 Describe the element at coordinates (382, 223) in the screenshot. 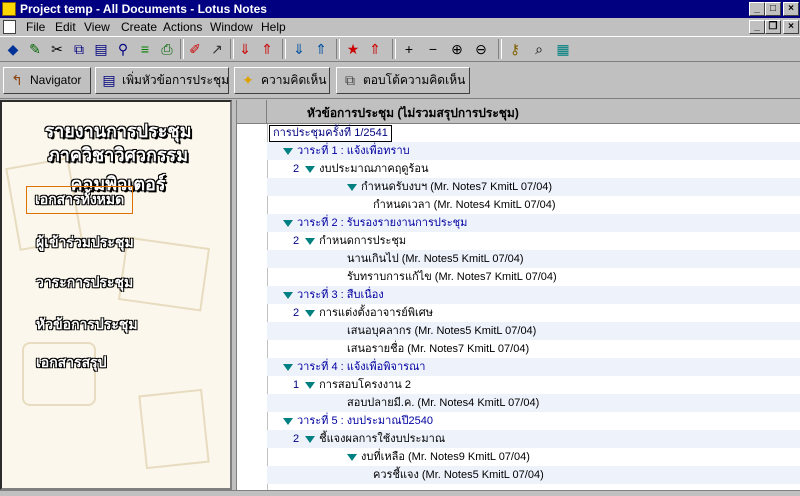

I see `row-label: วาระที่ 2 : รับรองรายงานการประชุม` at that location.